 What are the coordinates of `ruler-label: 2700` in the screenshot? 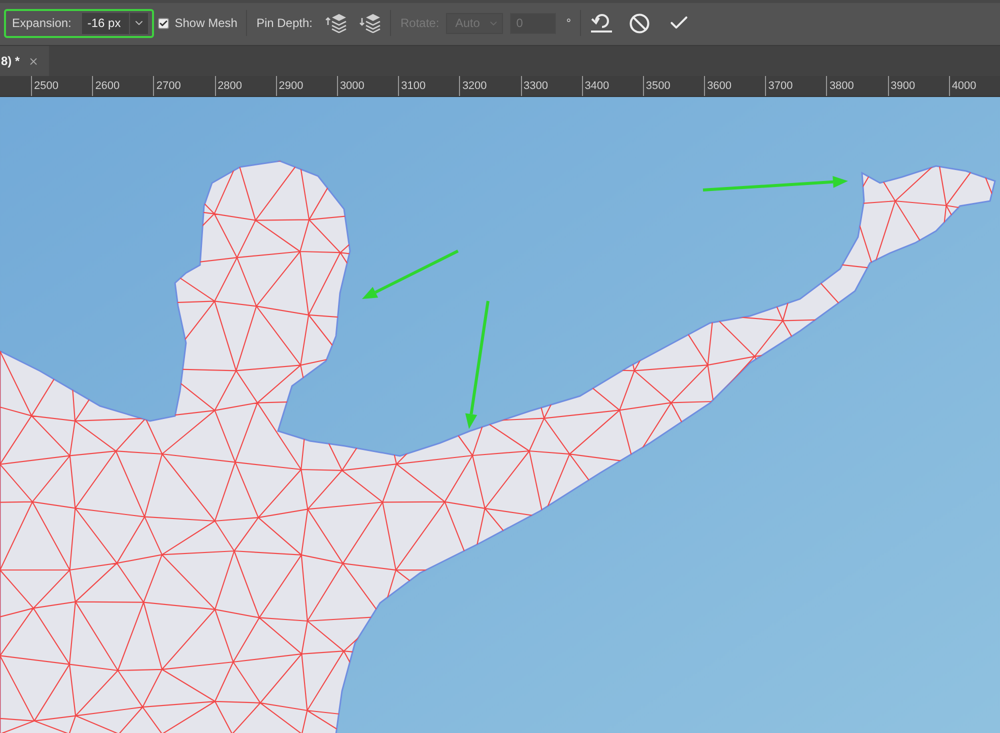 It's located at (184, 86).